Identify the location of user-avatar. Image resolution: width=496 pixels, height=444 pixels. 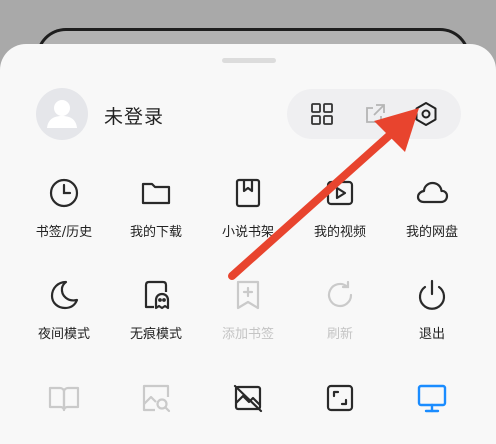
(62, 114).